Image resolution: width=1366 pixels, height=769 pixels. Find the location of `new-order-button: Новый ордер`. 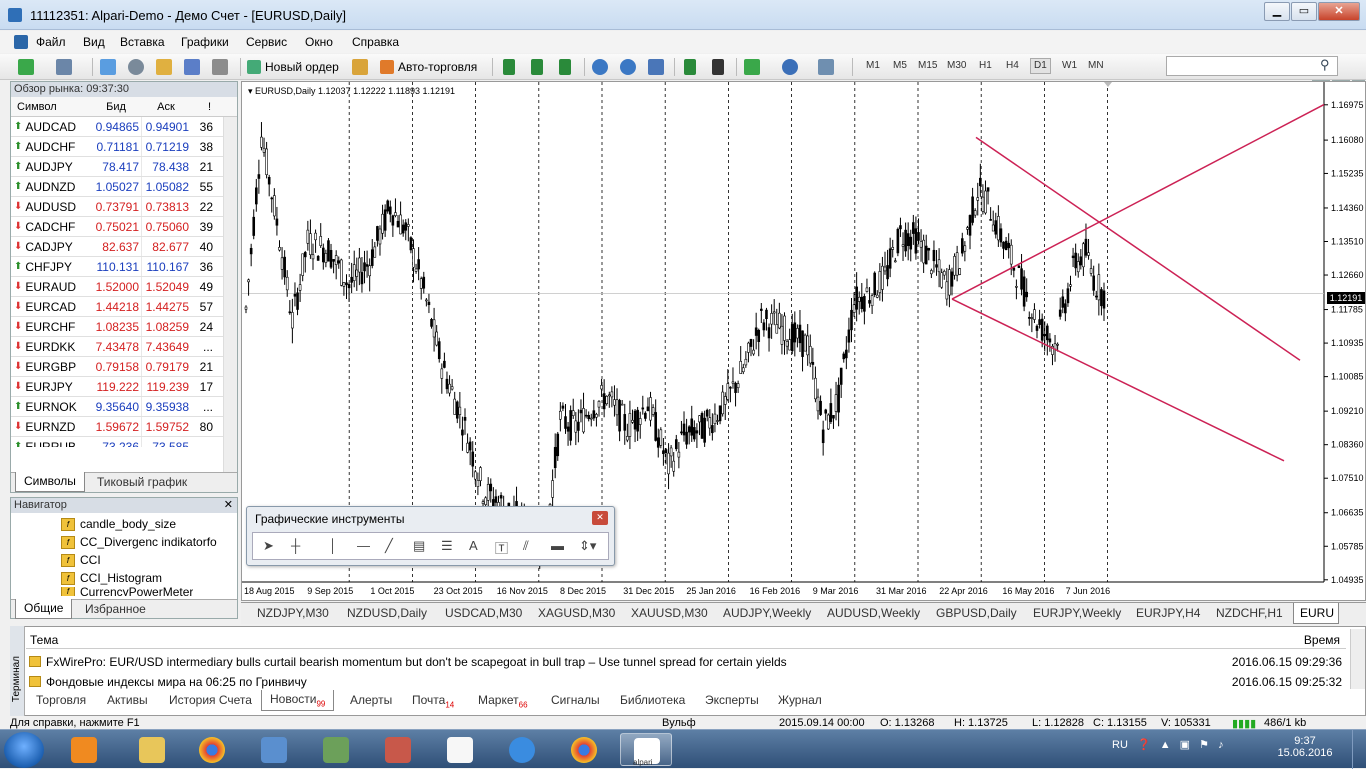

new-order-button: Новый ордер is located at coordinates (293, 67).